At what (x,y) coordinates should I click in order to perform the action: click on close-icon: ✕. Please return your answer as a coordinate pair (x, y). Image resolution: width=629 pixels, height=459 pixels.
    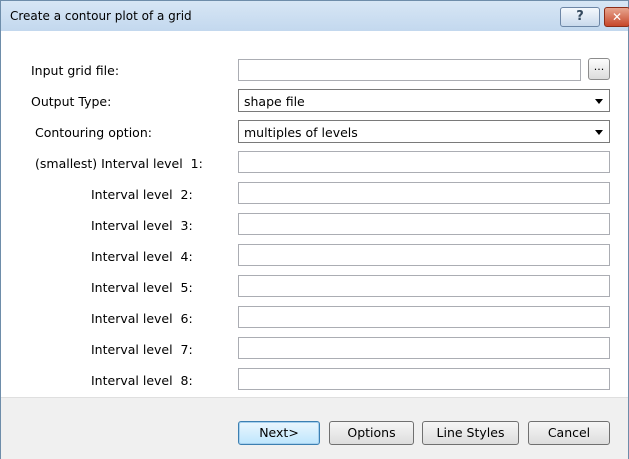
    Looking at the image, I should click on (617, 17).